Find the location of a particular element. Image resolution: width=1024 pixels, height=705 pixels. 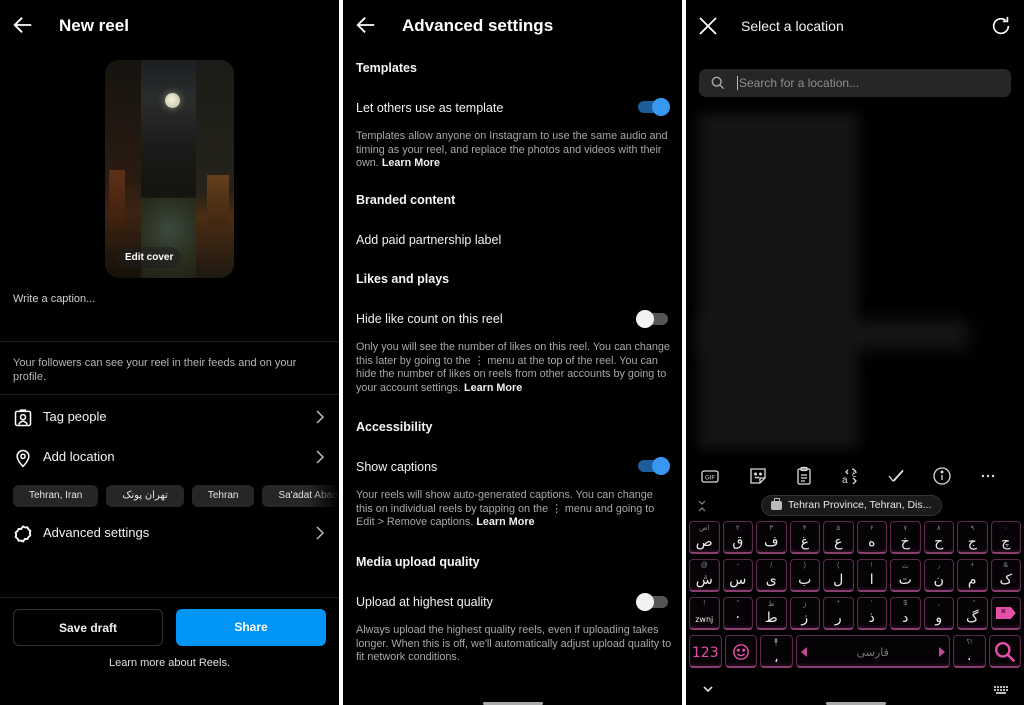

setting-highest-quality: Upload at highest quality is located at coordinates (424, 602).